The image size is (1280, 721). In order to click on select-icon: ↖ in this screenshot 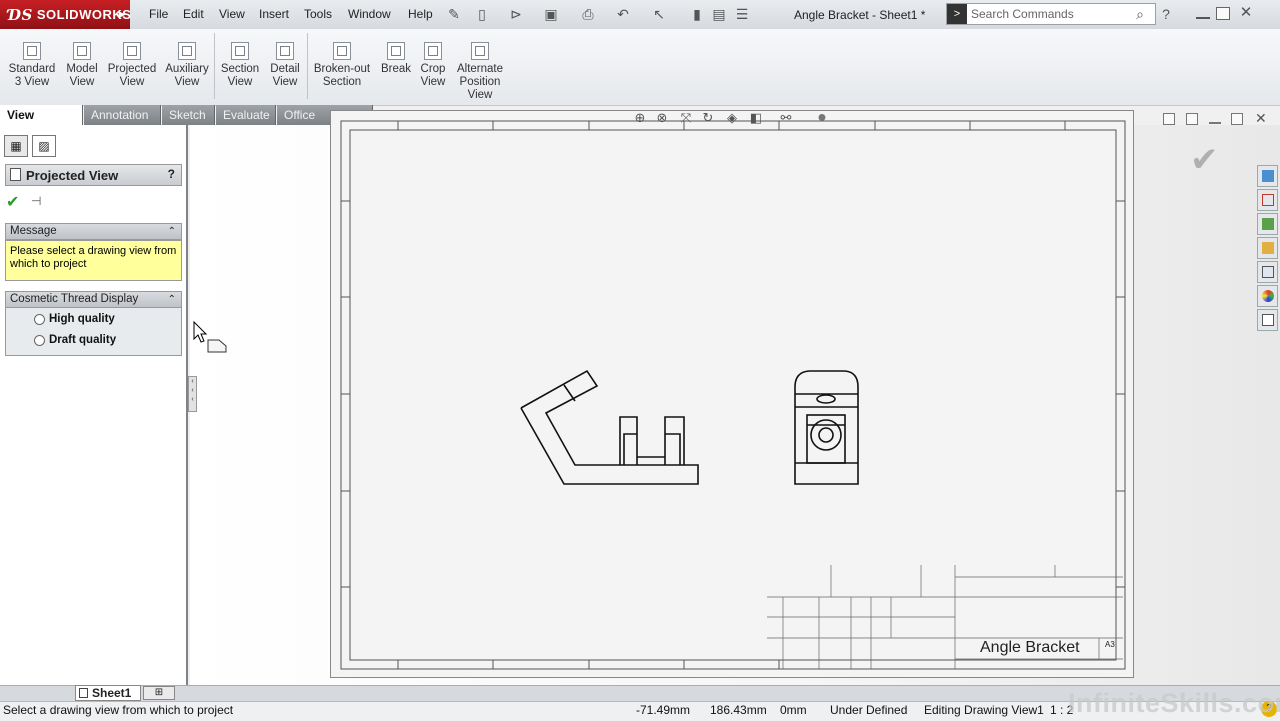, I will do `click(659, 14)`.